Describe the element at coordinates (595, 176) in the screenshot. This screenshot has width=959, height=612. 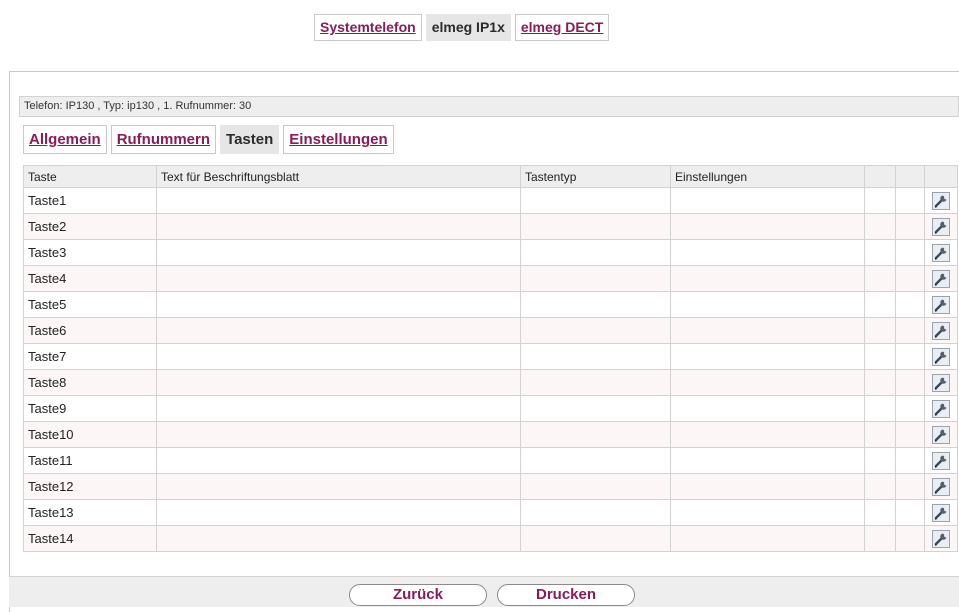
I see `column-header-tastentyp: Tastentyp` at that location.